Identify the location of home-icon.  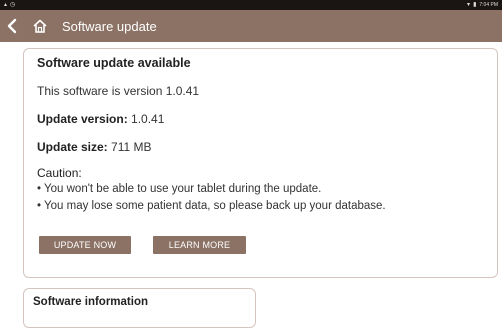
(40, 26).